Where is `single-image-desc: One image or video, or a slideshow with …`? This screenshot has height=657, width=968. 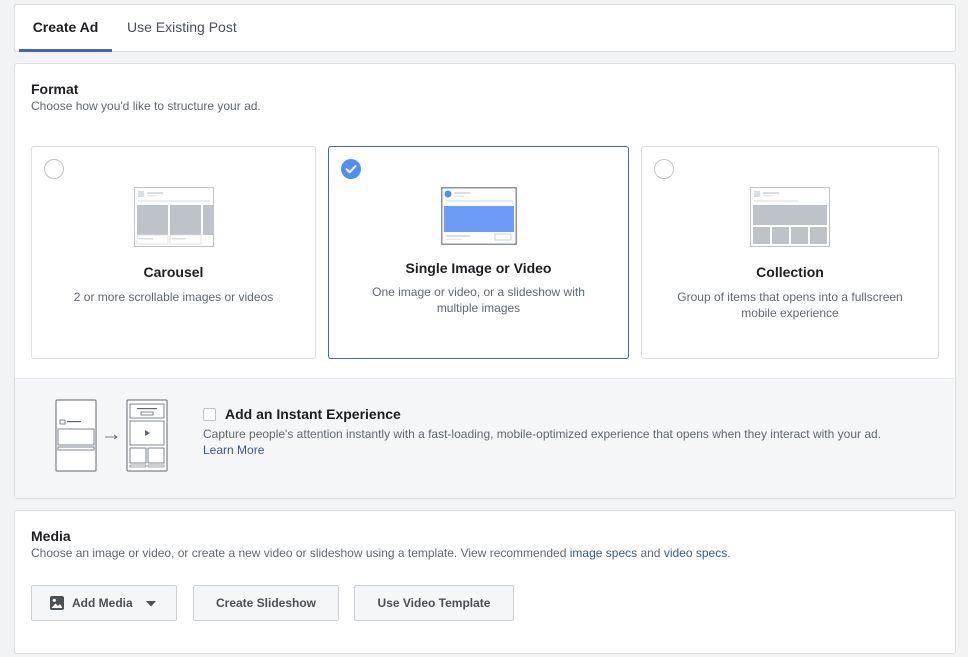
single-image-desc: One image or video, or a slideshow with … is located at coordinates (478, 300).